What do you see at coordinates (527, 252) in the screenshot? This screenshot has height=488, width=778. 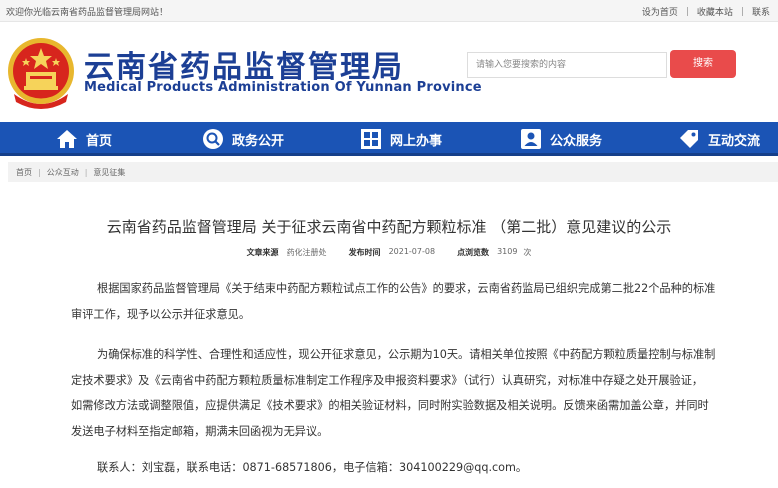 I see `views-unit: 次` at bounding box center [527, 252].